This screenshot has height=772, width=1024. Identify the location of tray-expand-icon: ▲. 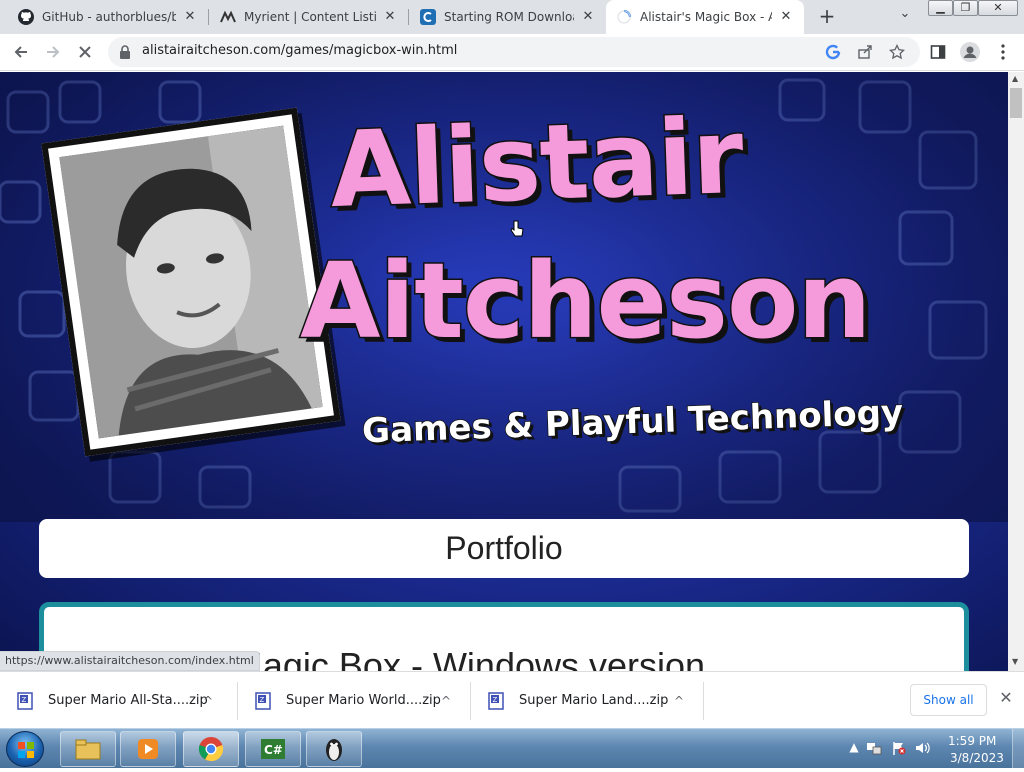
(854, 748).